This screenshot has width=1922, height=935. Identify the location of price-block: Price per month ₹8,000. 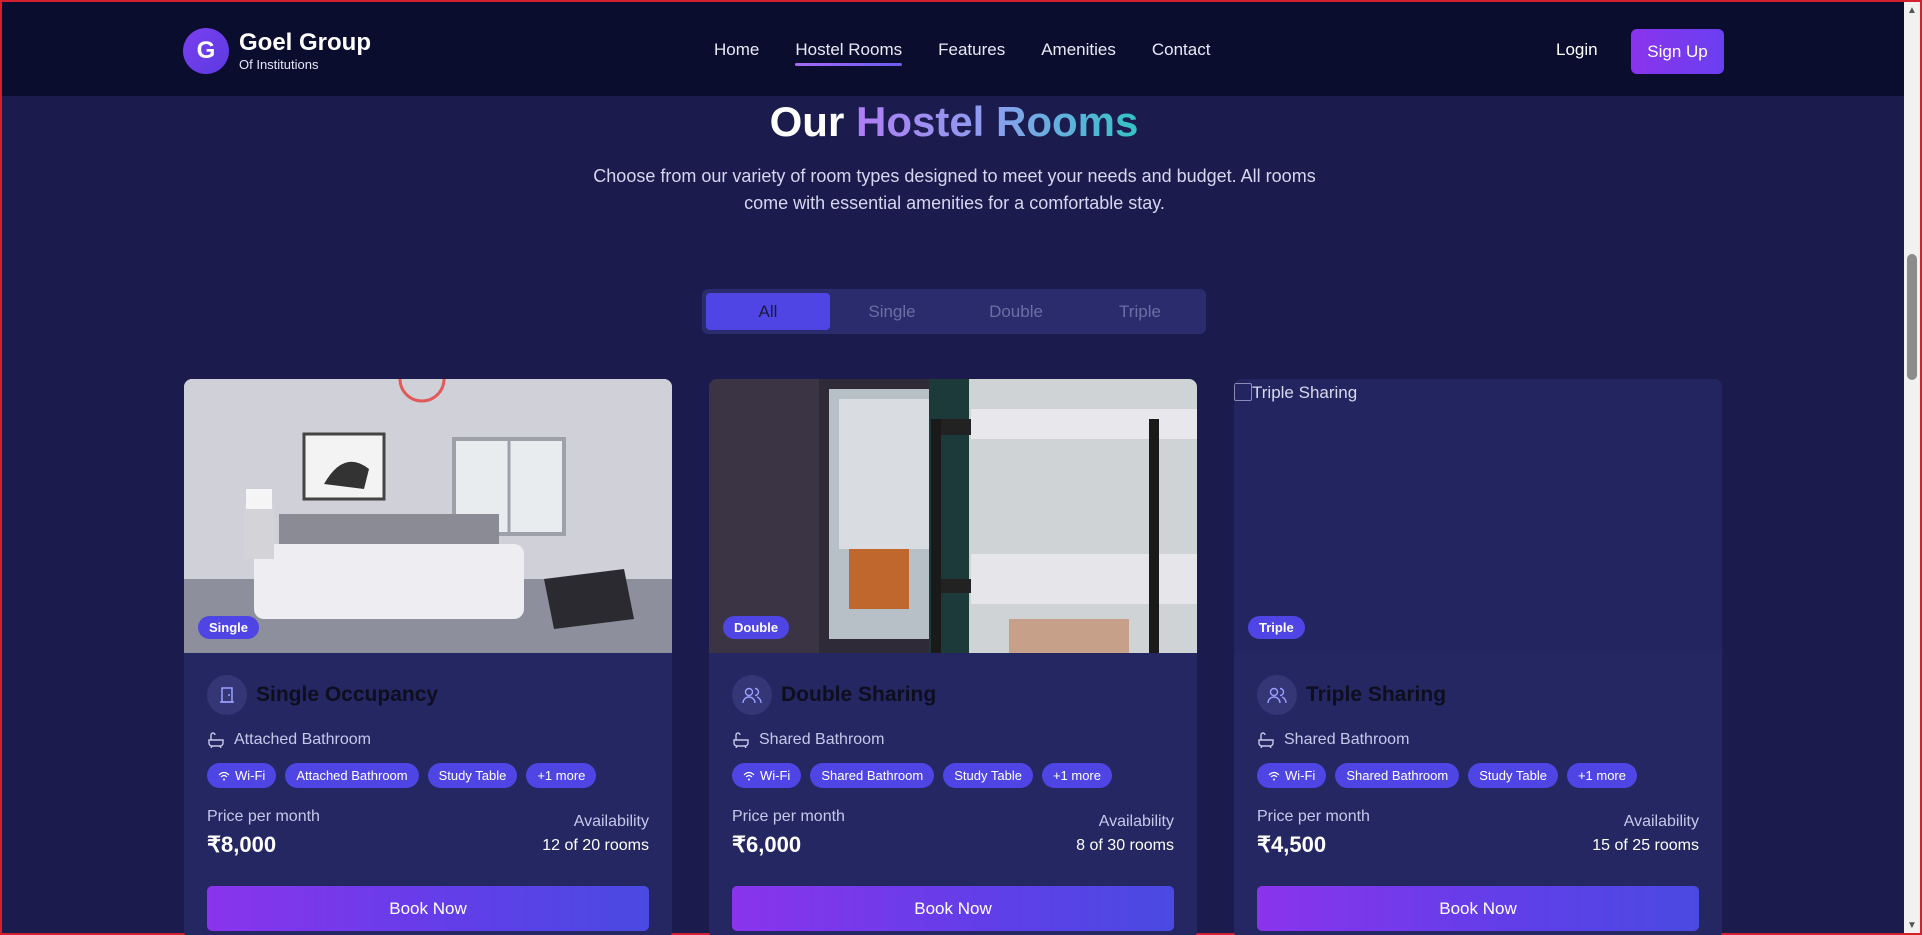
(263, 833).